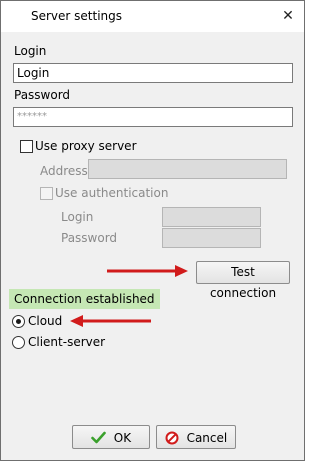  Describe the element at coordinates (18, 342) in the screenshot. I see `client-server-radio` at that location.